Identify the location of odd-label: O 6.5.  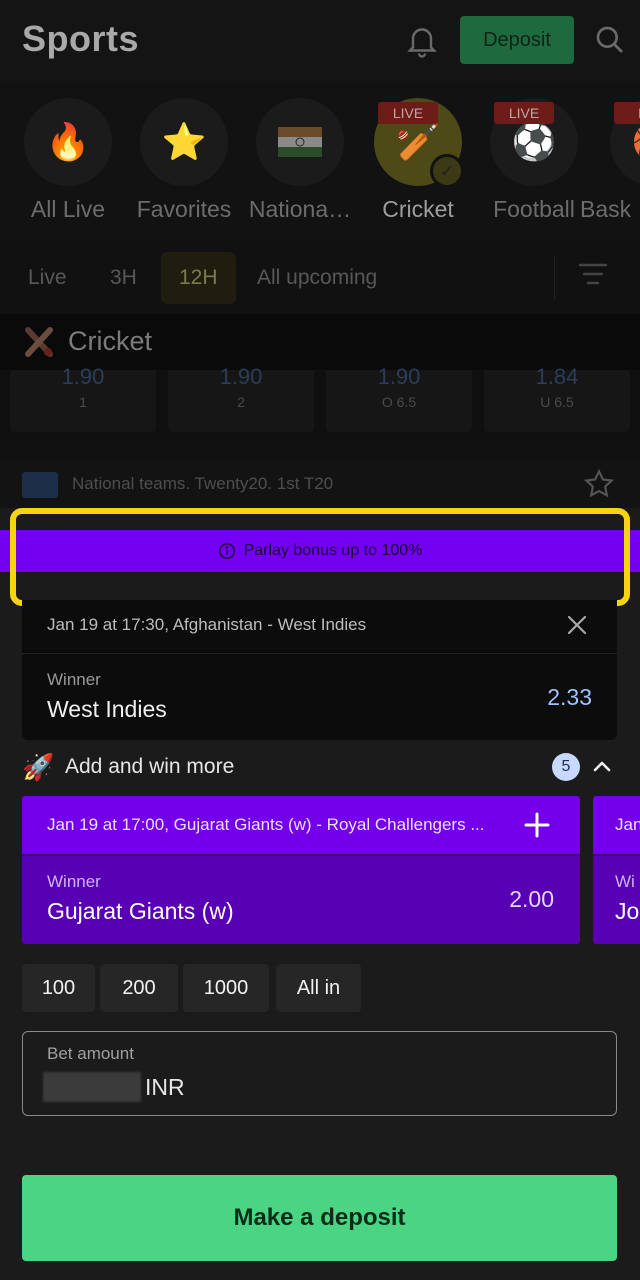
(399, 402).